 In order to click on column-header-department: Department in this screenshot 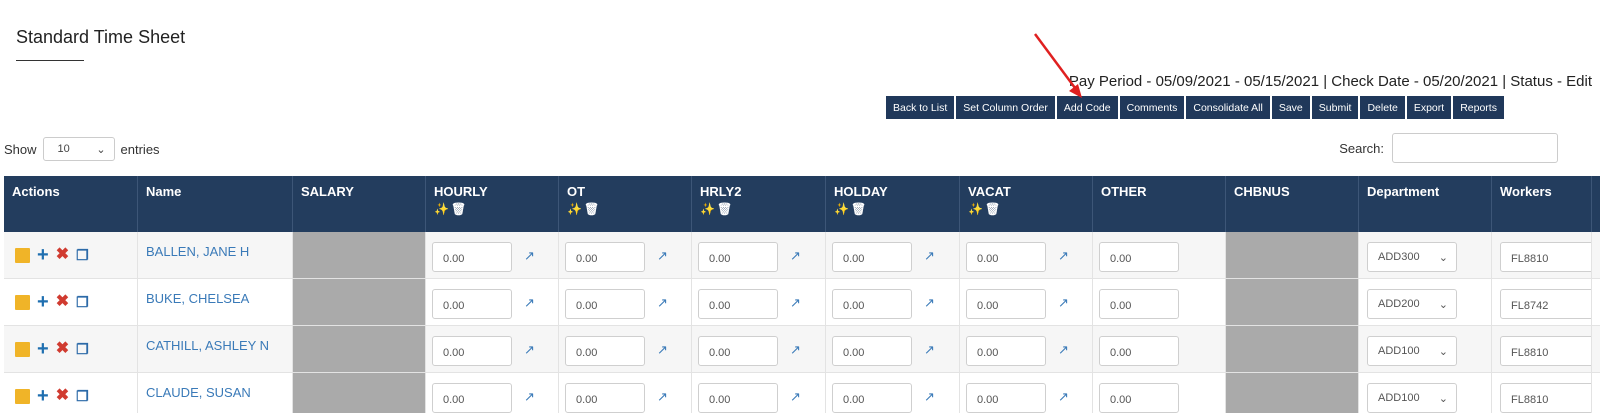, I will do `click(1425, 204)`.